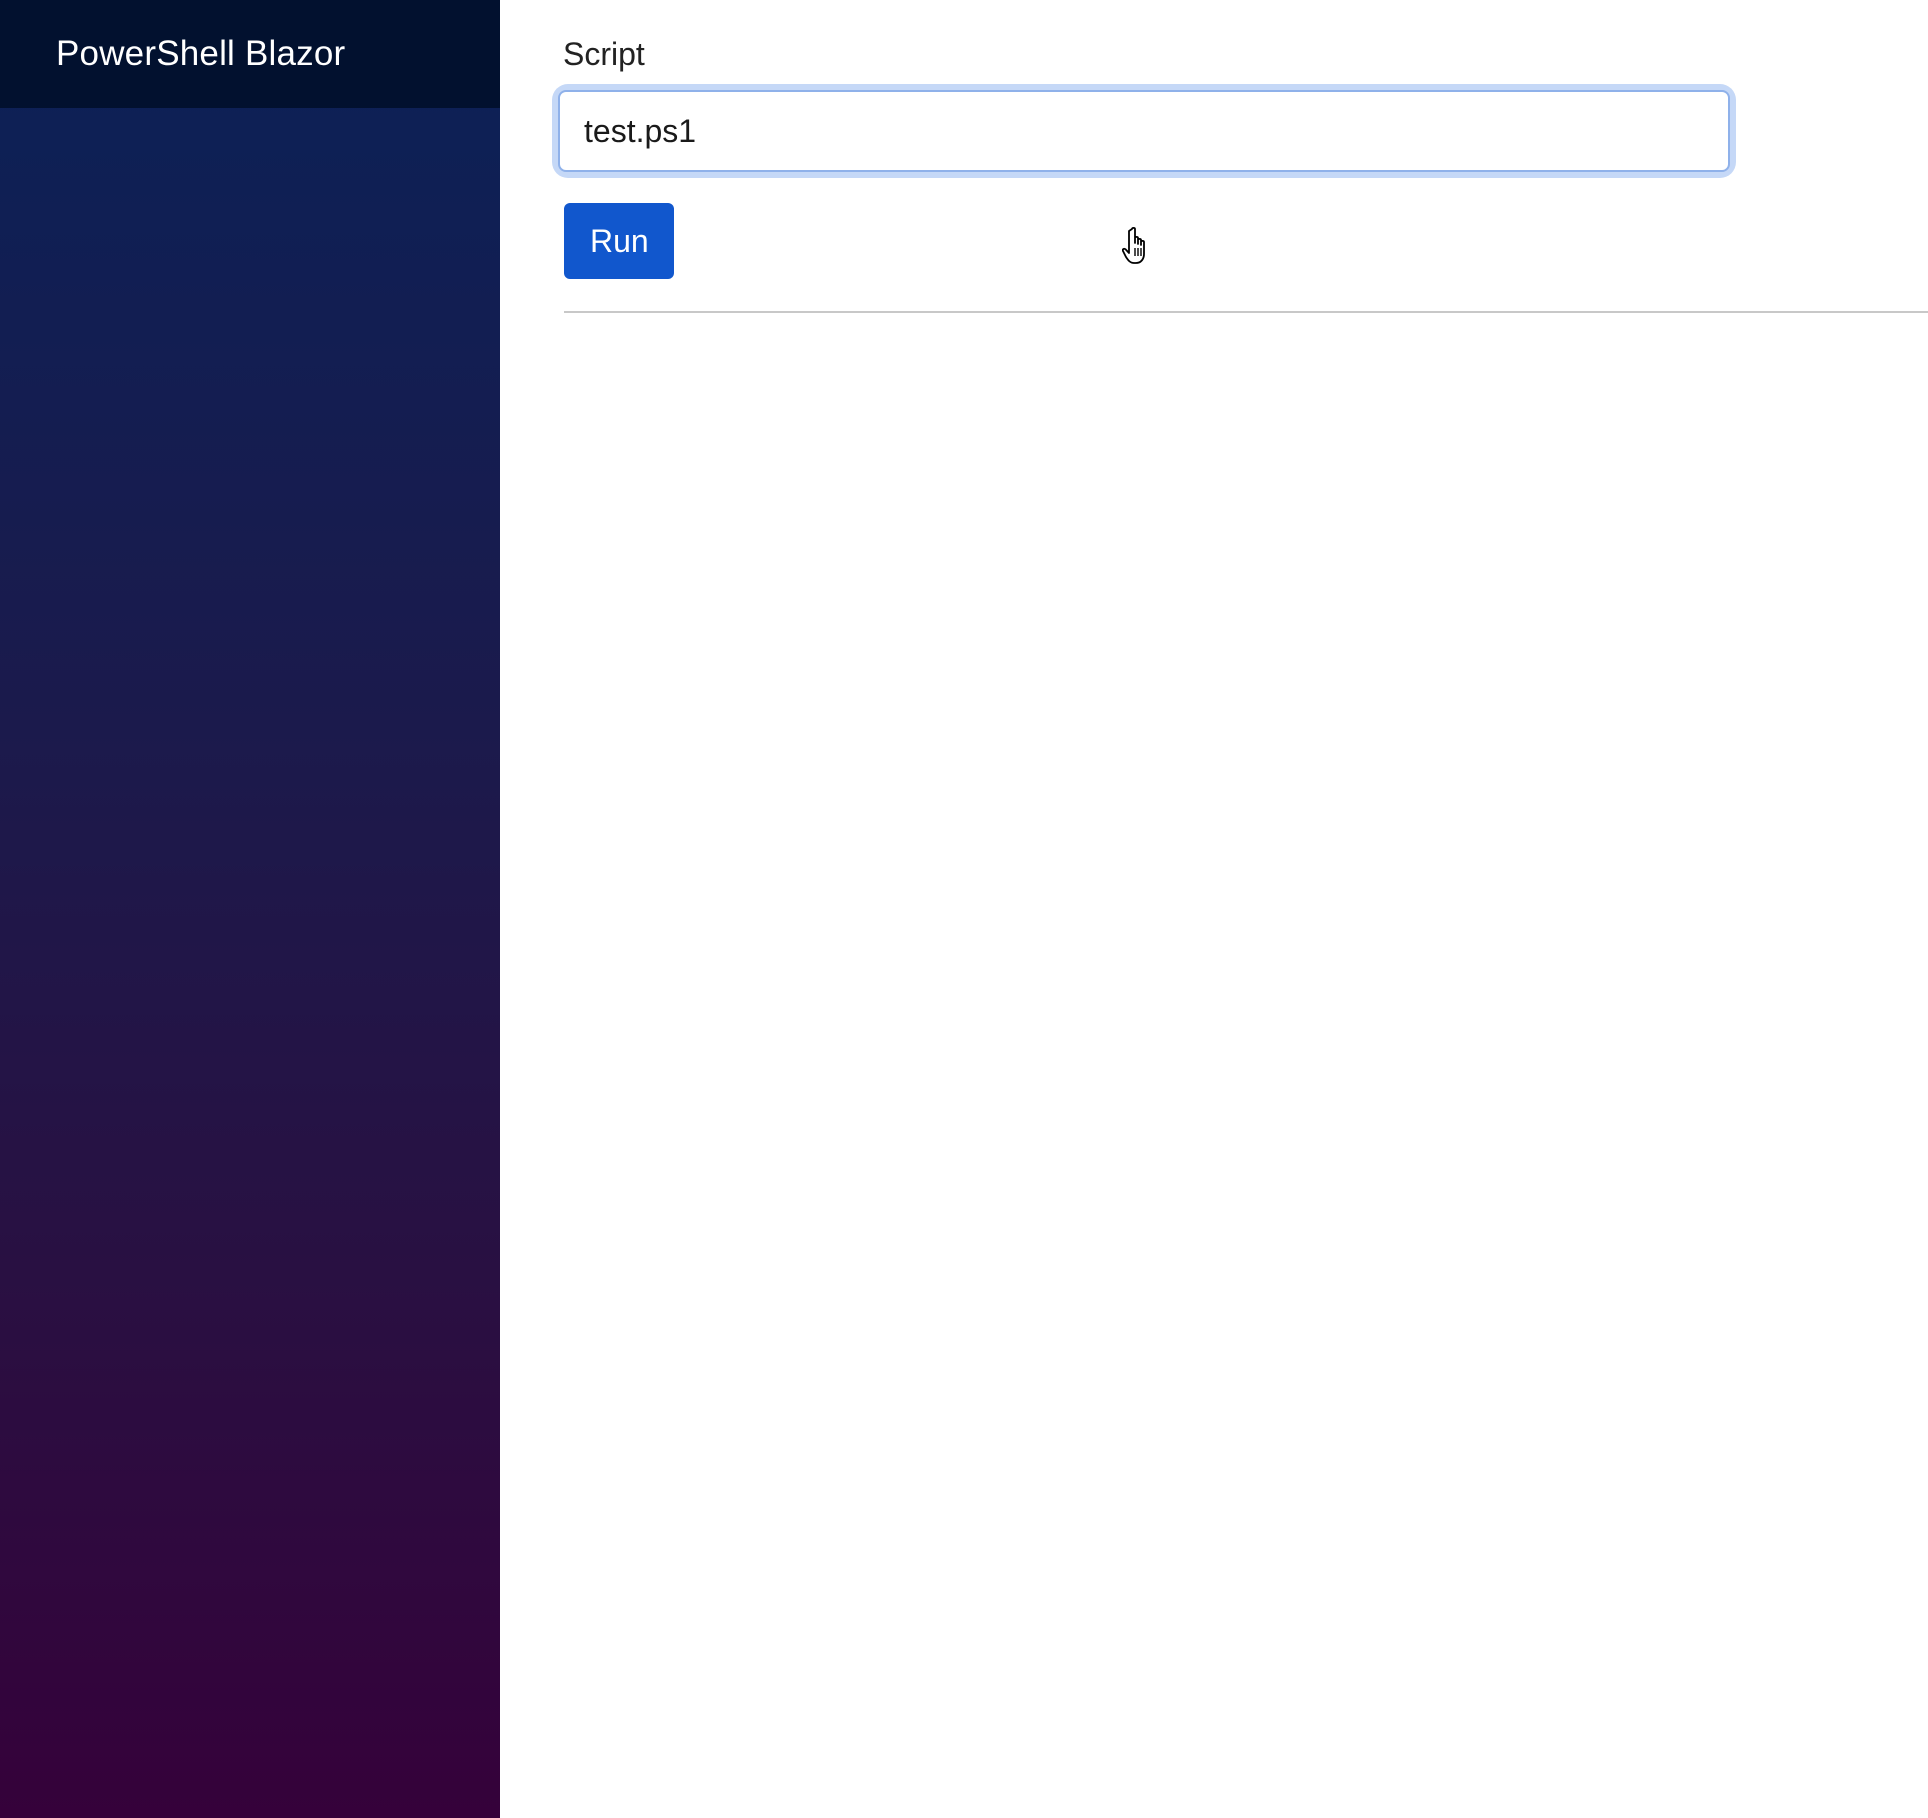  I want to click on top-brand-bar: PowerShell Blazor, so click(250, 54).